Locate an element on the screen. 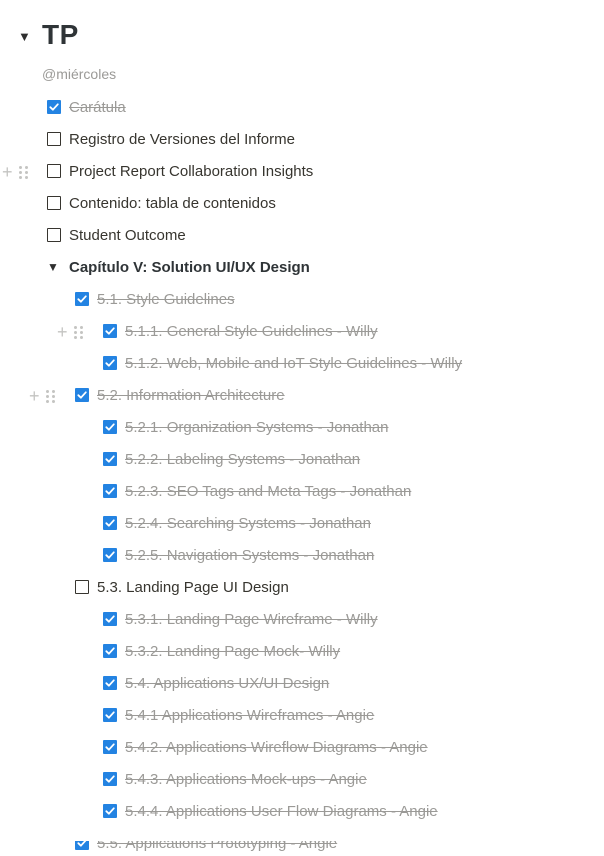 This screenshot has width=604, height=856. todo-item: 5.2.1. Organization Systems - Jonathan is located at coordinates (245, 427).